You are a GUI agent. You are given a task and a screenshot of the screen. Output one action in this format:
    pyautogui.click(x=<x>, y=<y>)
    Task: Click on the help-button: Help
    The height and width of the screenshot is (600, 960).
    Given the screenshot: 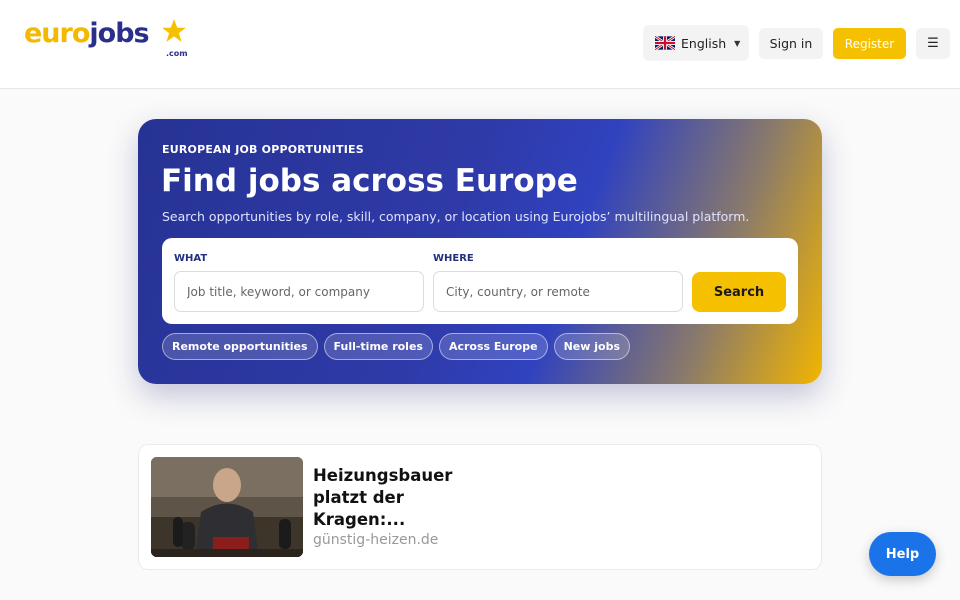 What is the action you would take?
    pyautogui.click(x=902, y=554)
    